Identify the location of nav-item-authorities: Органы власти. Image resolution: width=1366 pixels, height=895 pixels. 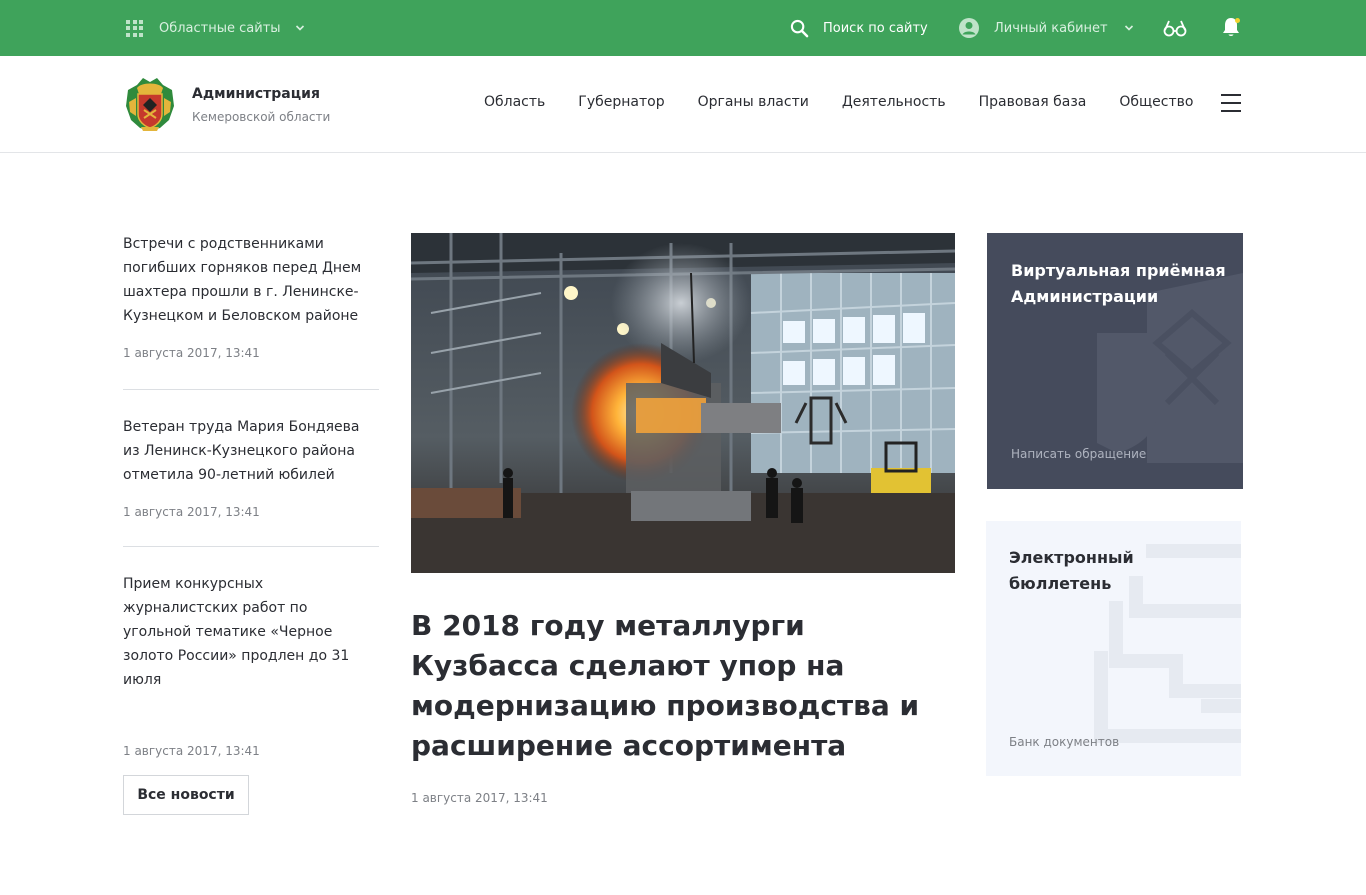
(753, 102).